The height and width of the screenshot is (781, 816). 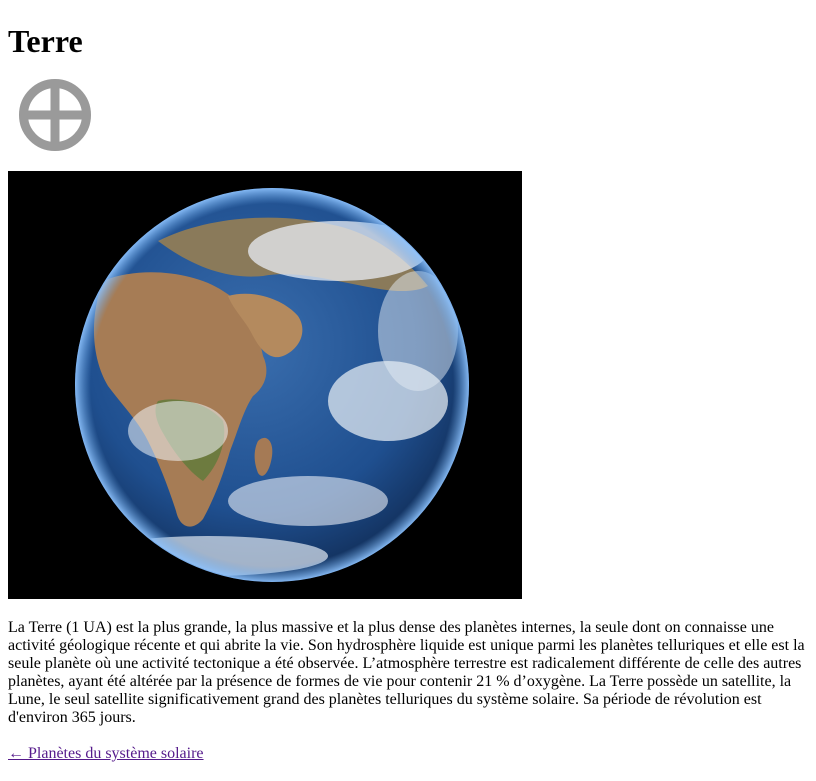 I want to click on earth-symbol-icon, so click(x=55, y=115).